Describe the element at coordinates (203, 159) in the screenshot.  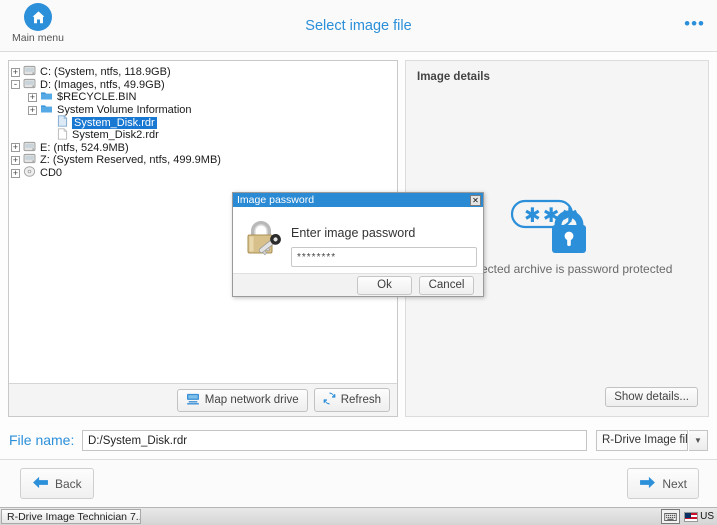
I see `tree-item: + Z: (System Reserved, ntfs, 499.9MB)` at that location.